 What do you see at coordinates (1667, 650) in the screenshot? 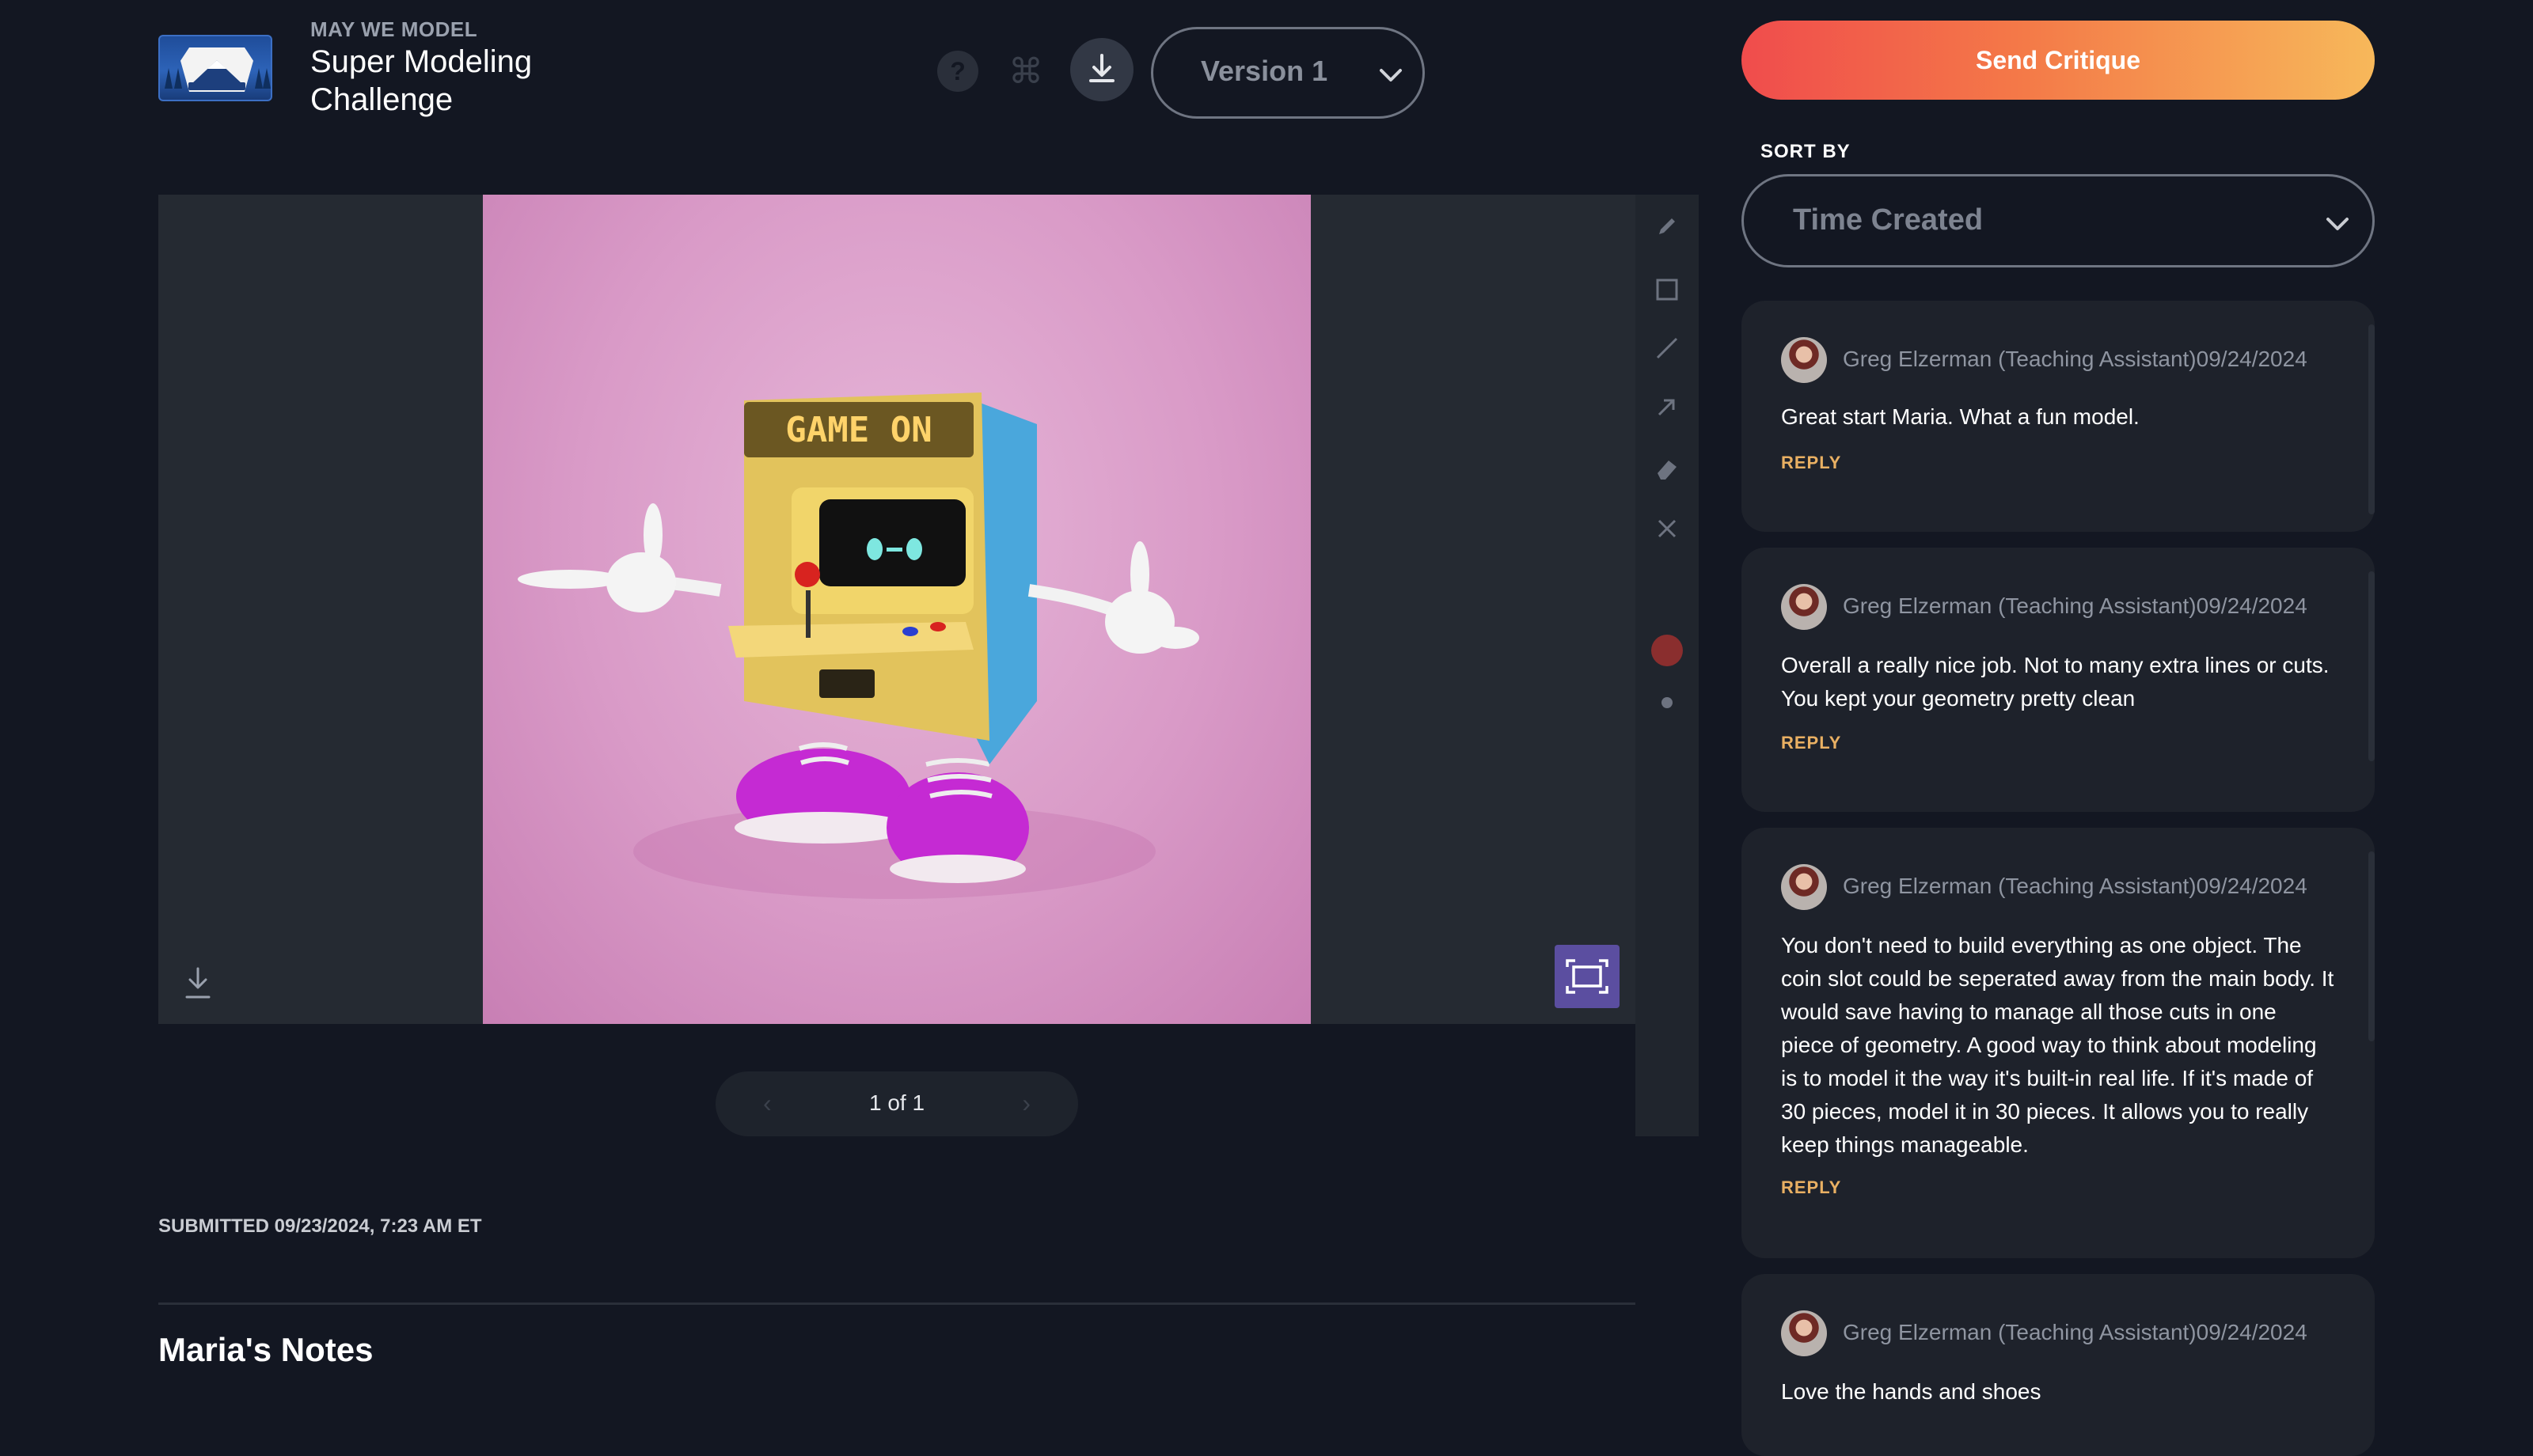
I see `color-picker-swatch` at bounding box center [1667, 650].